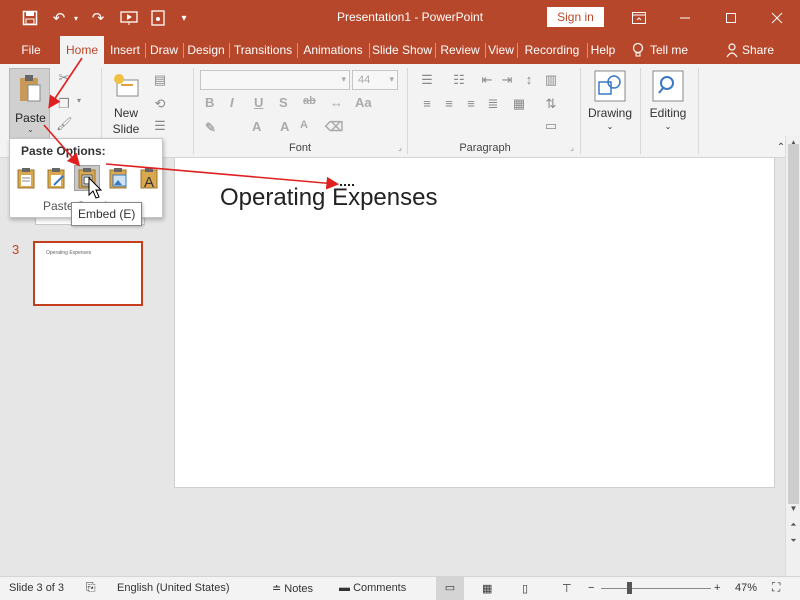 This screenshot has height=600, width=800. Describe the element at coordinates (551, 104) in the screenshot. I see `text-direction-icon: ⇅` at that location.